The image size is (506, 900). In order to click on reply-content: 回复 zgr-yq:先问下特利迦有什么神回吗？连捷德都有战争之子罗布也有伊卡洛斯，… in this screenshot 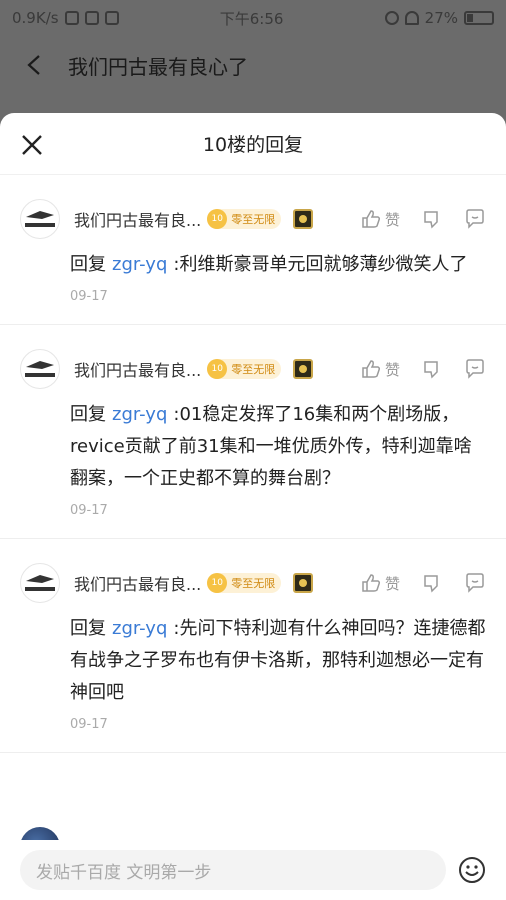, I will do `click(278, 661)`.